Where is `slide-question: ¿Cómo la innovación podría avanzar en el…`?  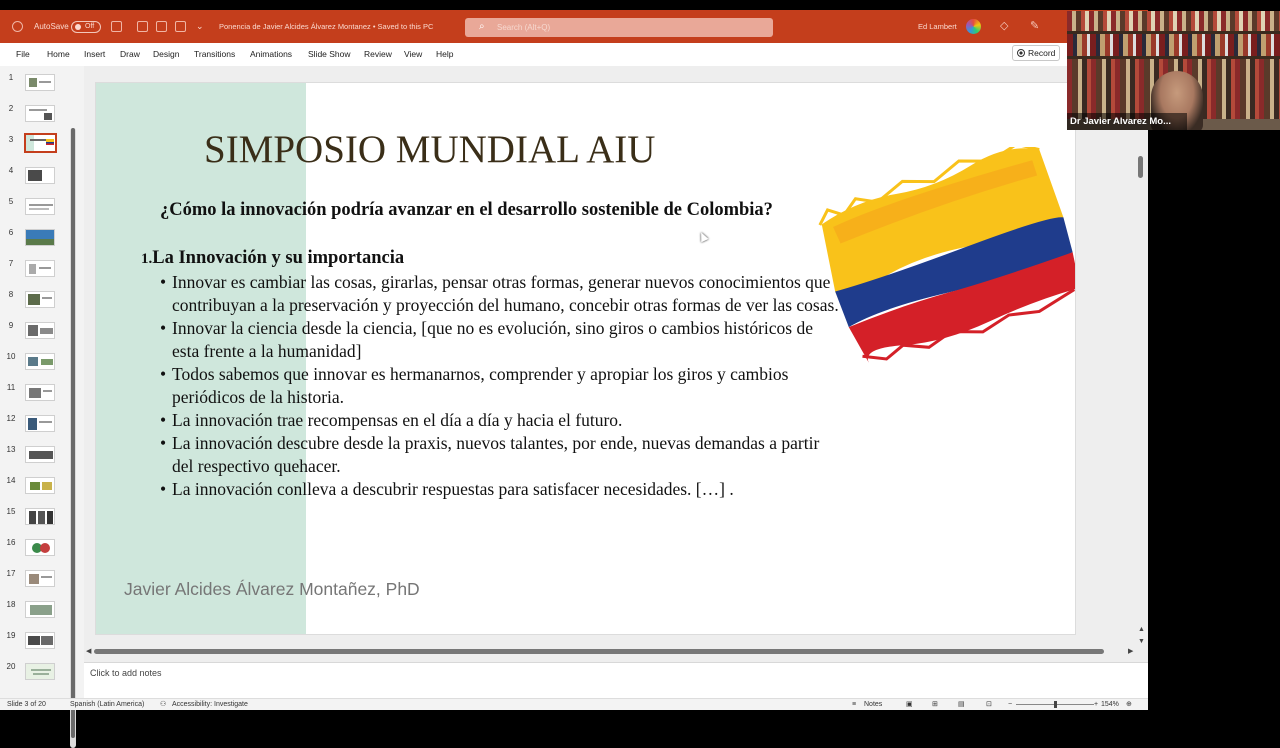
slide-question: ¿Cómo la innovación podría avanzar en el… is located at coordinates (466, 210).